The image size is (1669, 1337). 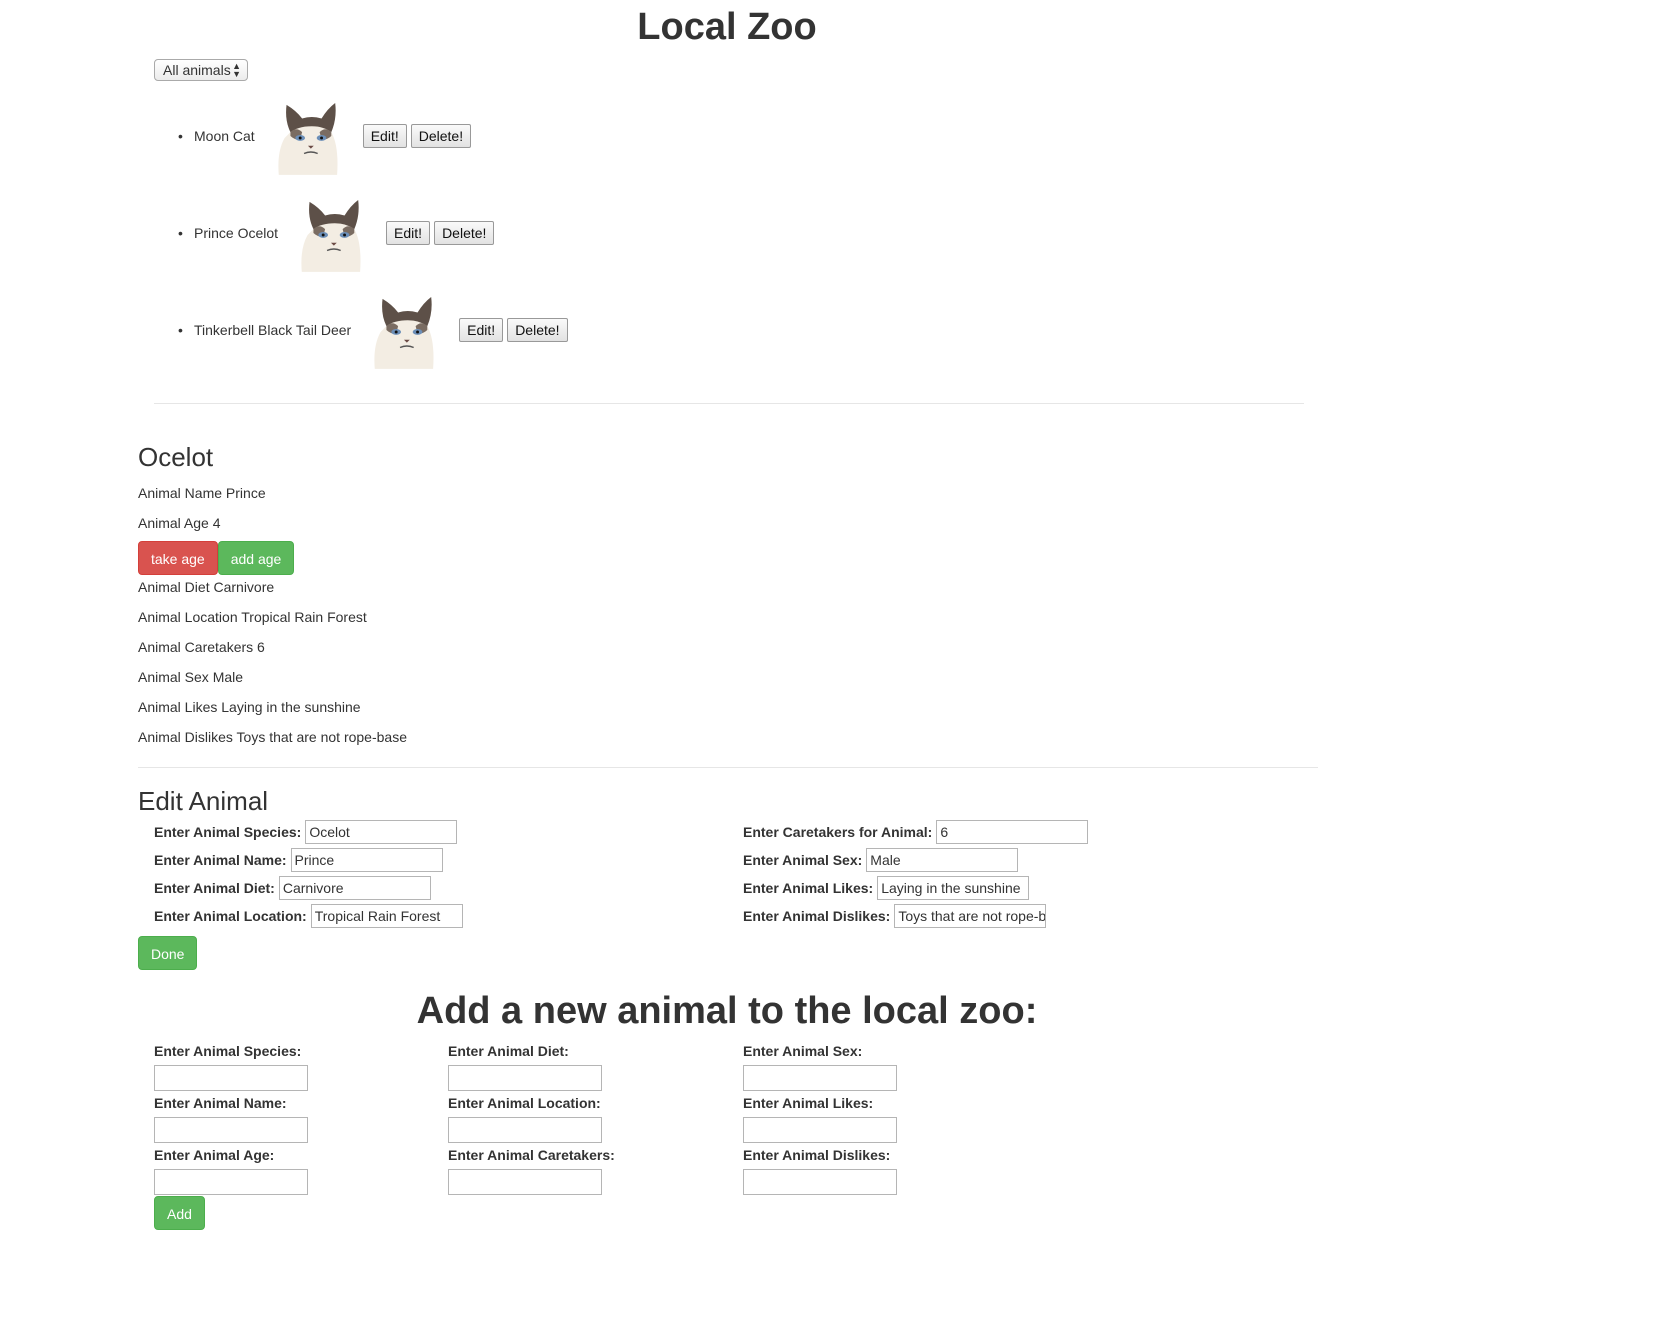 I want to click on detail-diet: Animal Diet Carnivore, so click(x=206, y=587).